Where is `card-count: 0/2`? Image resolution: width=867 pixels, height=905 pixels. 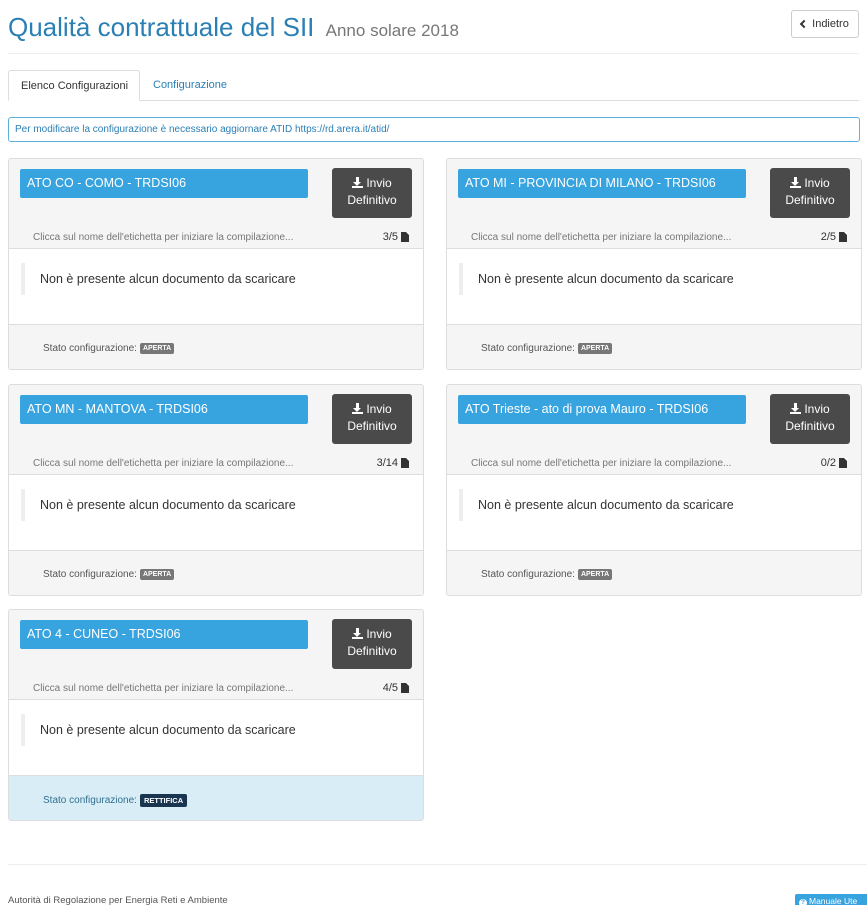
card-count: 0/2 is located at coordinates (834, 463).